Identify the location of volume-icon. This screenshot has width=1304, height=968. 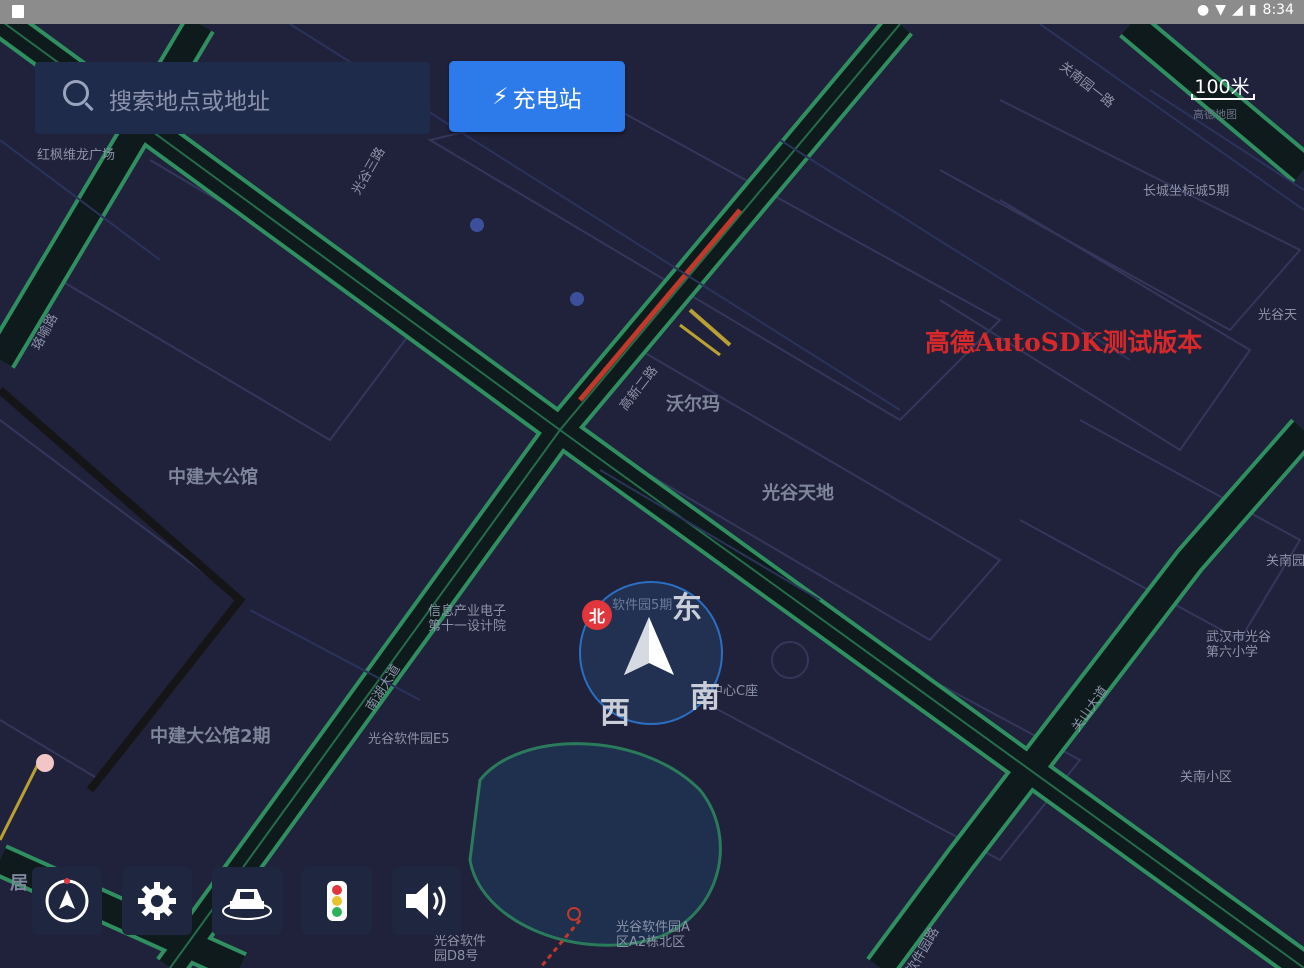
(426, 901).